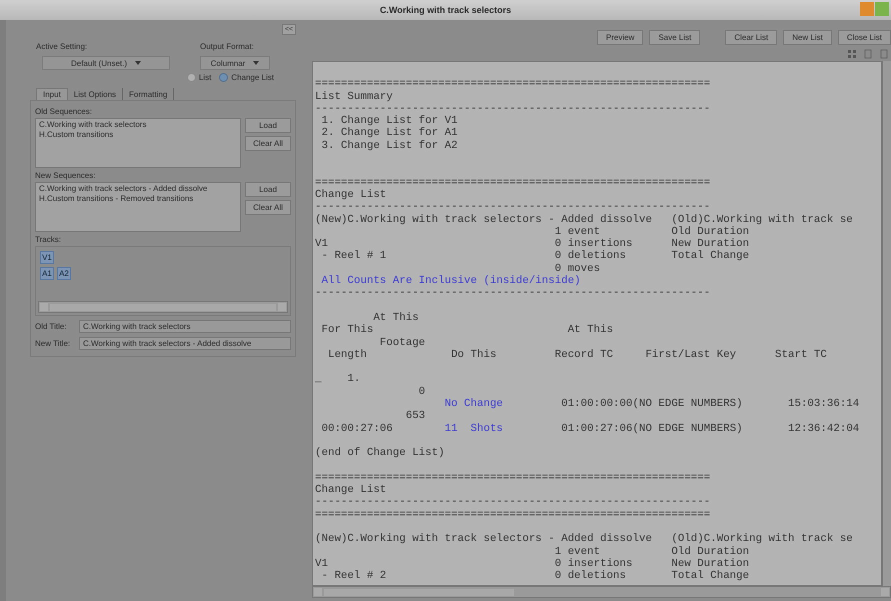 The width and height of the screenshot is (891, 601). Describe the element at coordinates (227, 46) in the screenshot. I see `setting-label: Output Format:` at that location.